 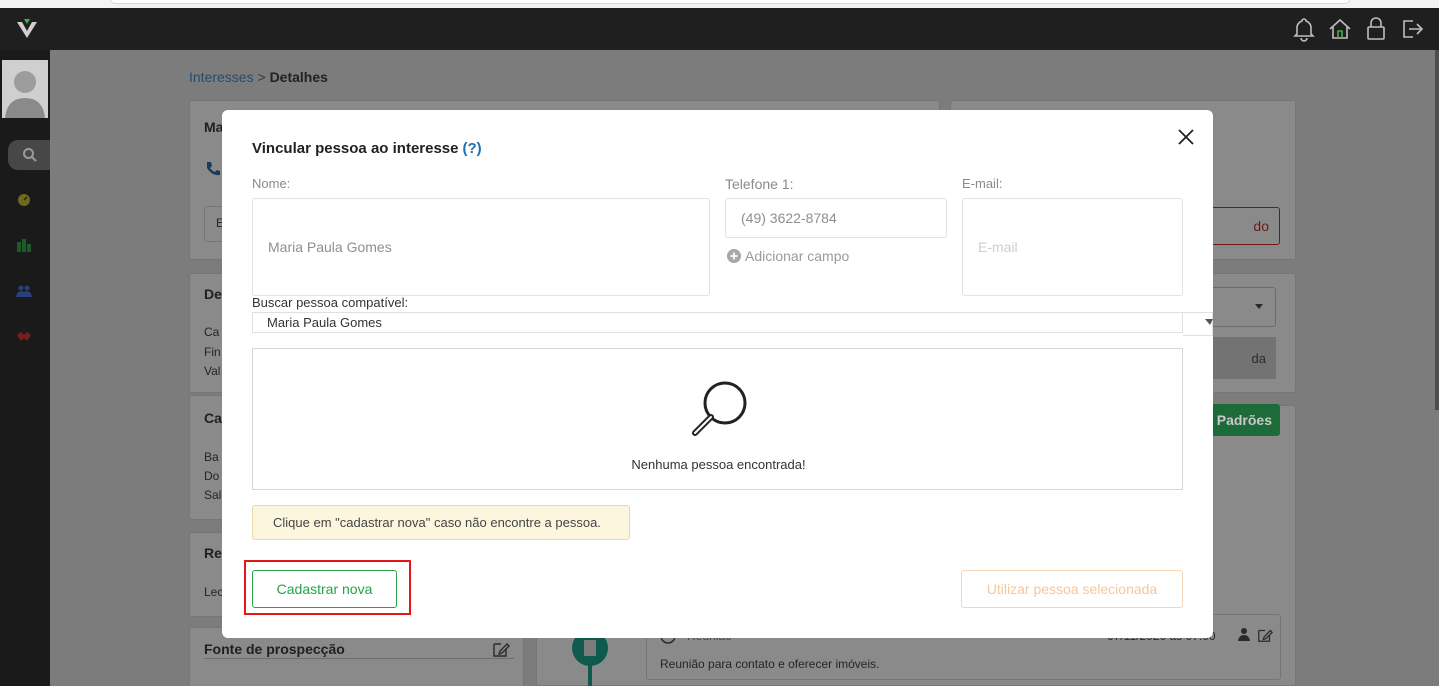 What do you see at coordinates (213, 169) in the screenshot?
I see `phone-icon` at bounding box center [213, 169].